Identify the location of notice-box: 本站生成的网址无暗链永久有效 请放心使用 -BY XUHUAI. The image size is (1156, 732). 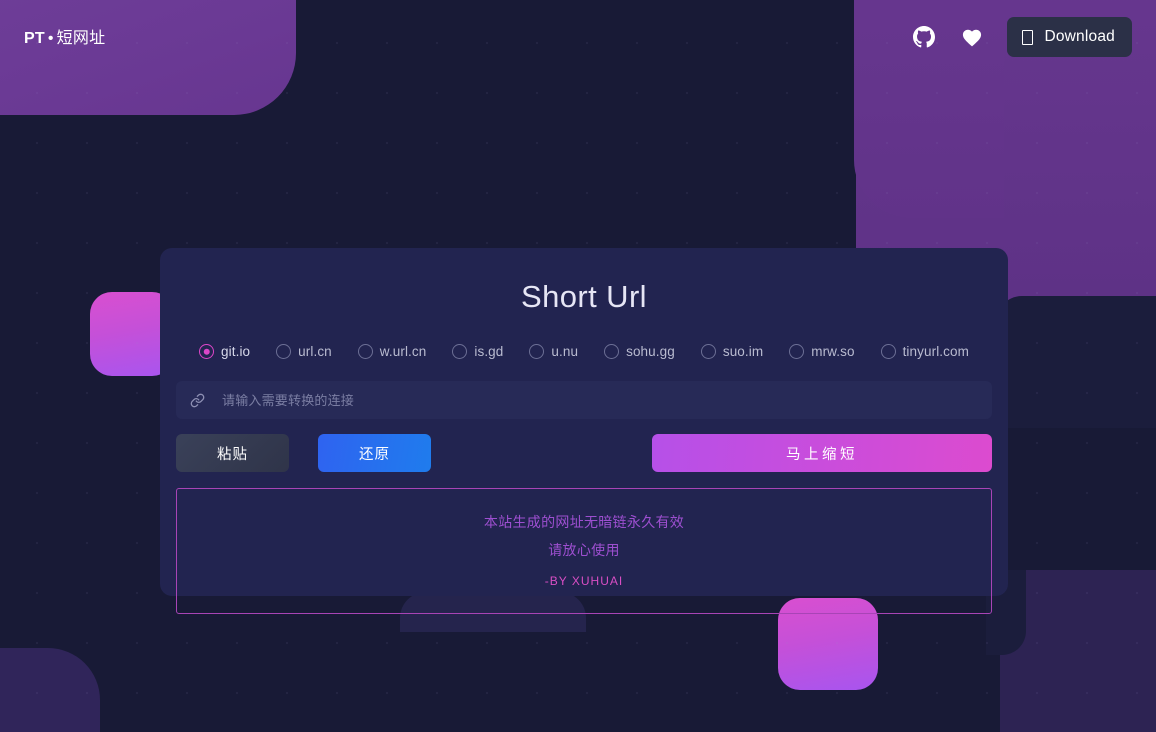
(584, 551).